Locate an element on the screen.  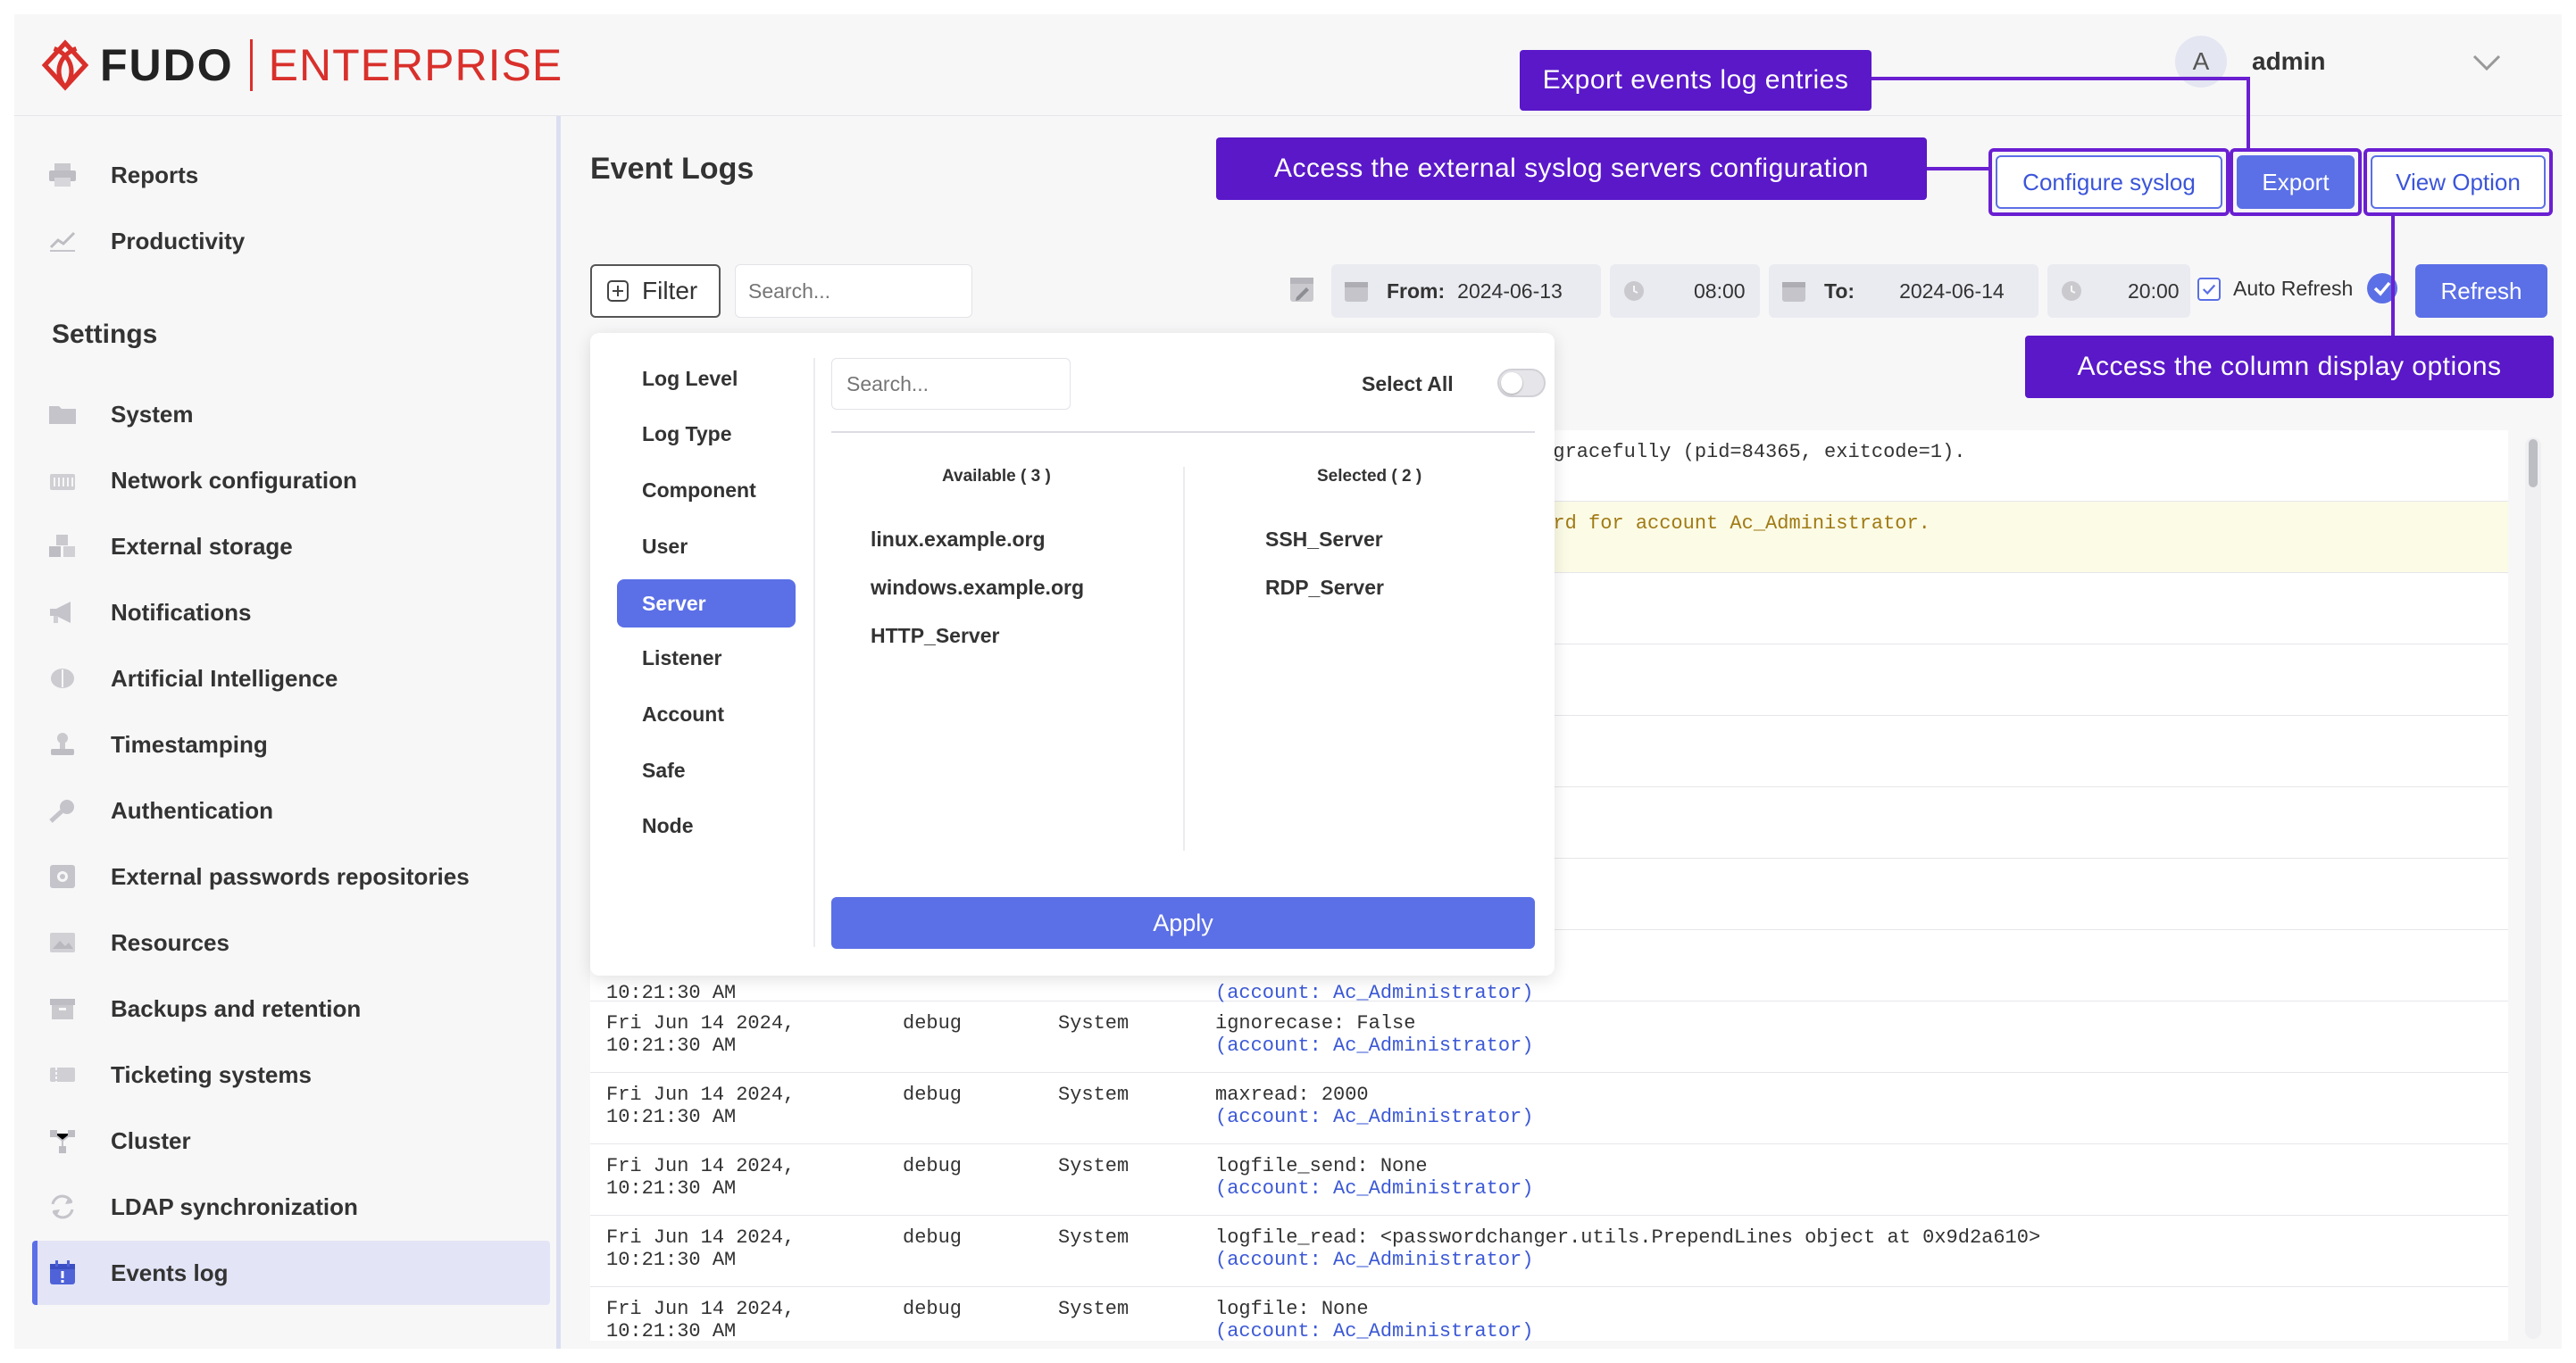
date-to-field: To: 2024-06-14 is located at coordinates (1903, 291).